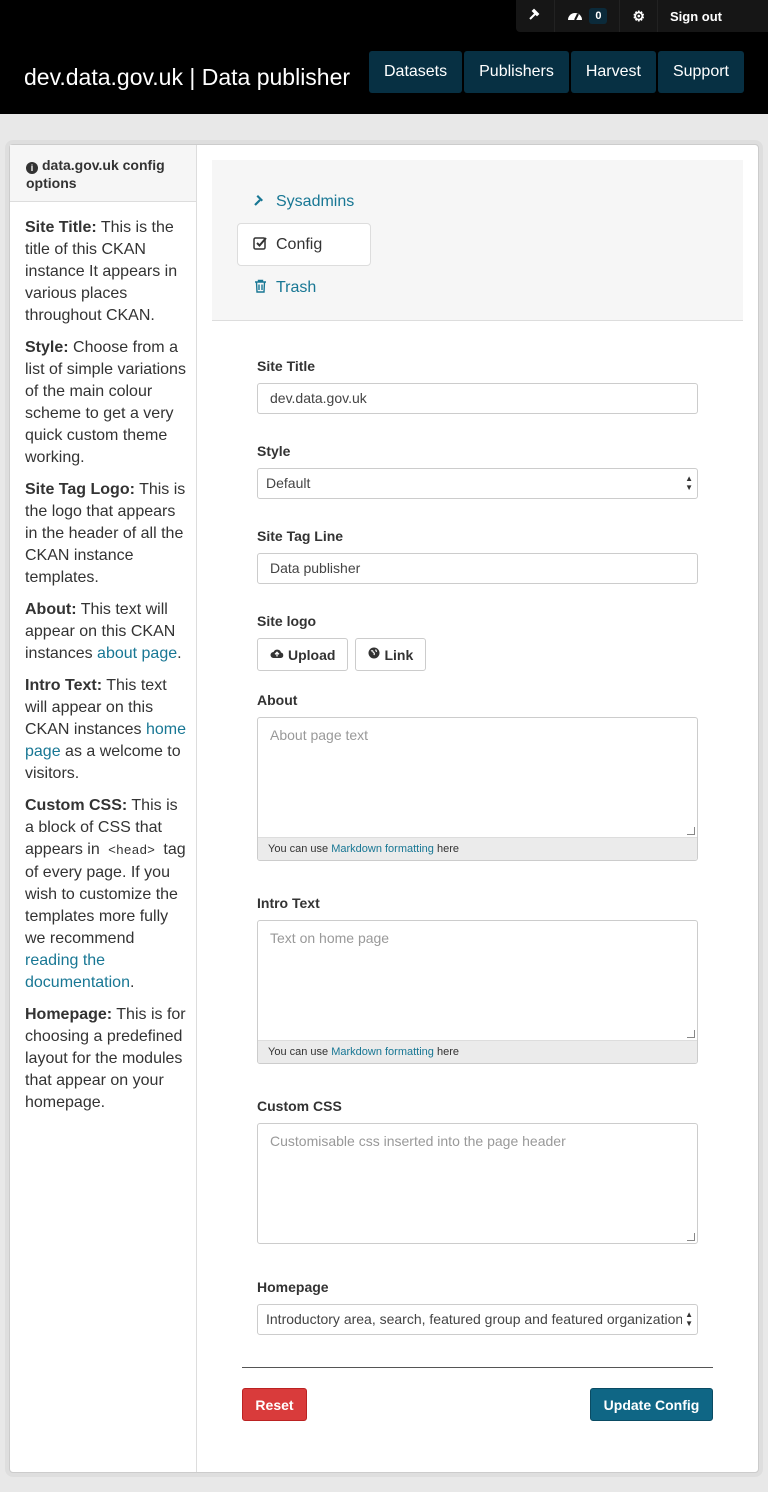  I want to click on style-label: Style, so click(274, 451).